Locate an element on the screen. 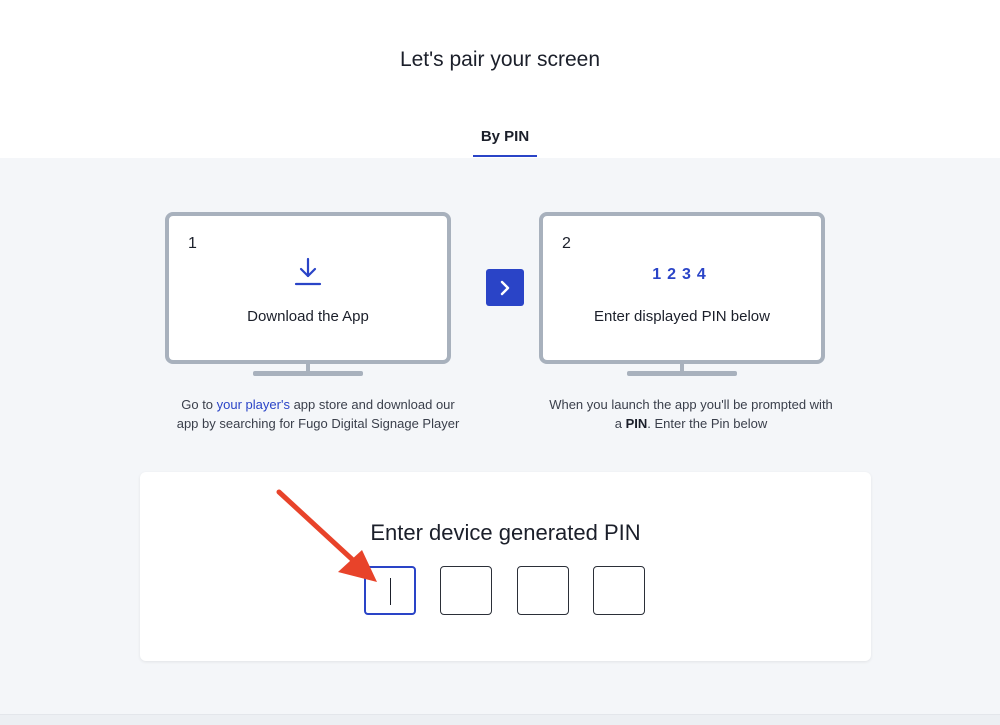 The image size is (1000, 725). red-arrow-icon is located at coordinates (326, 535).